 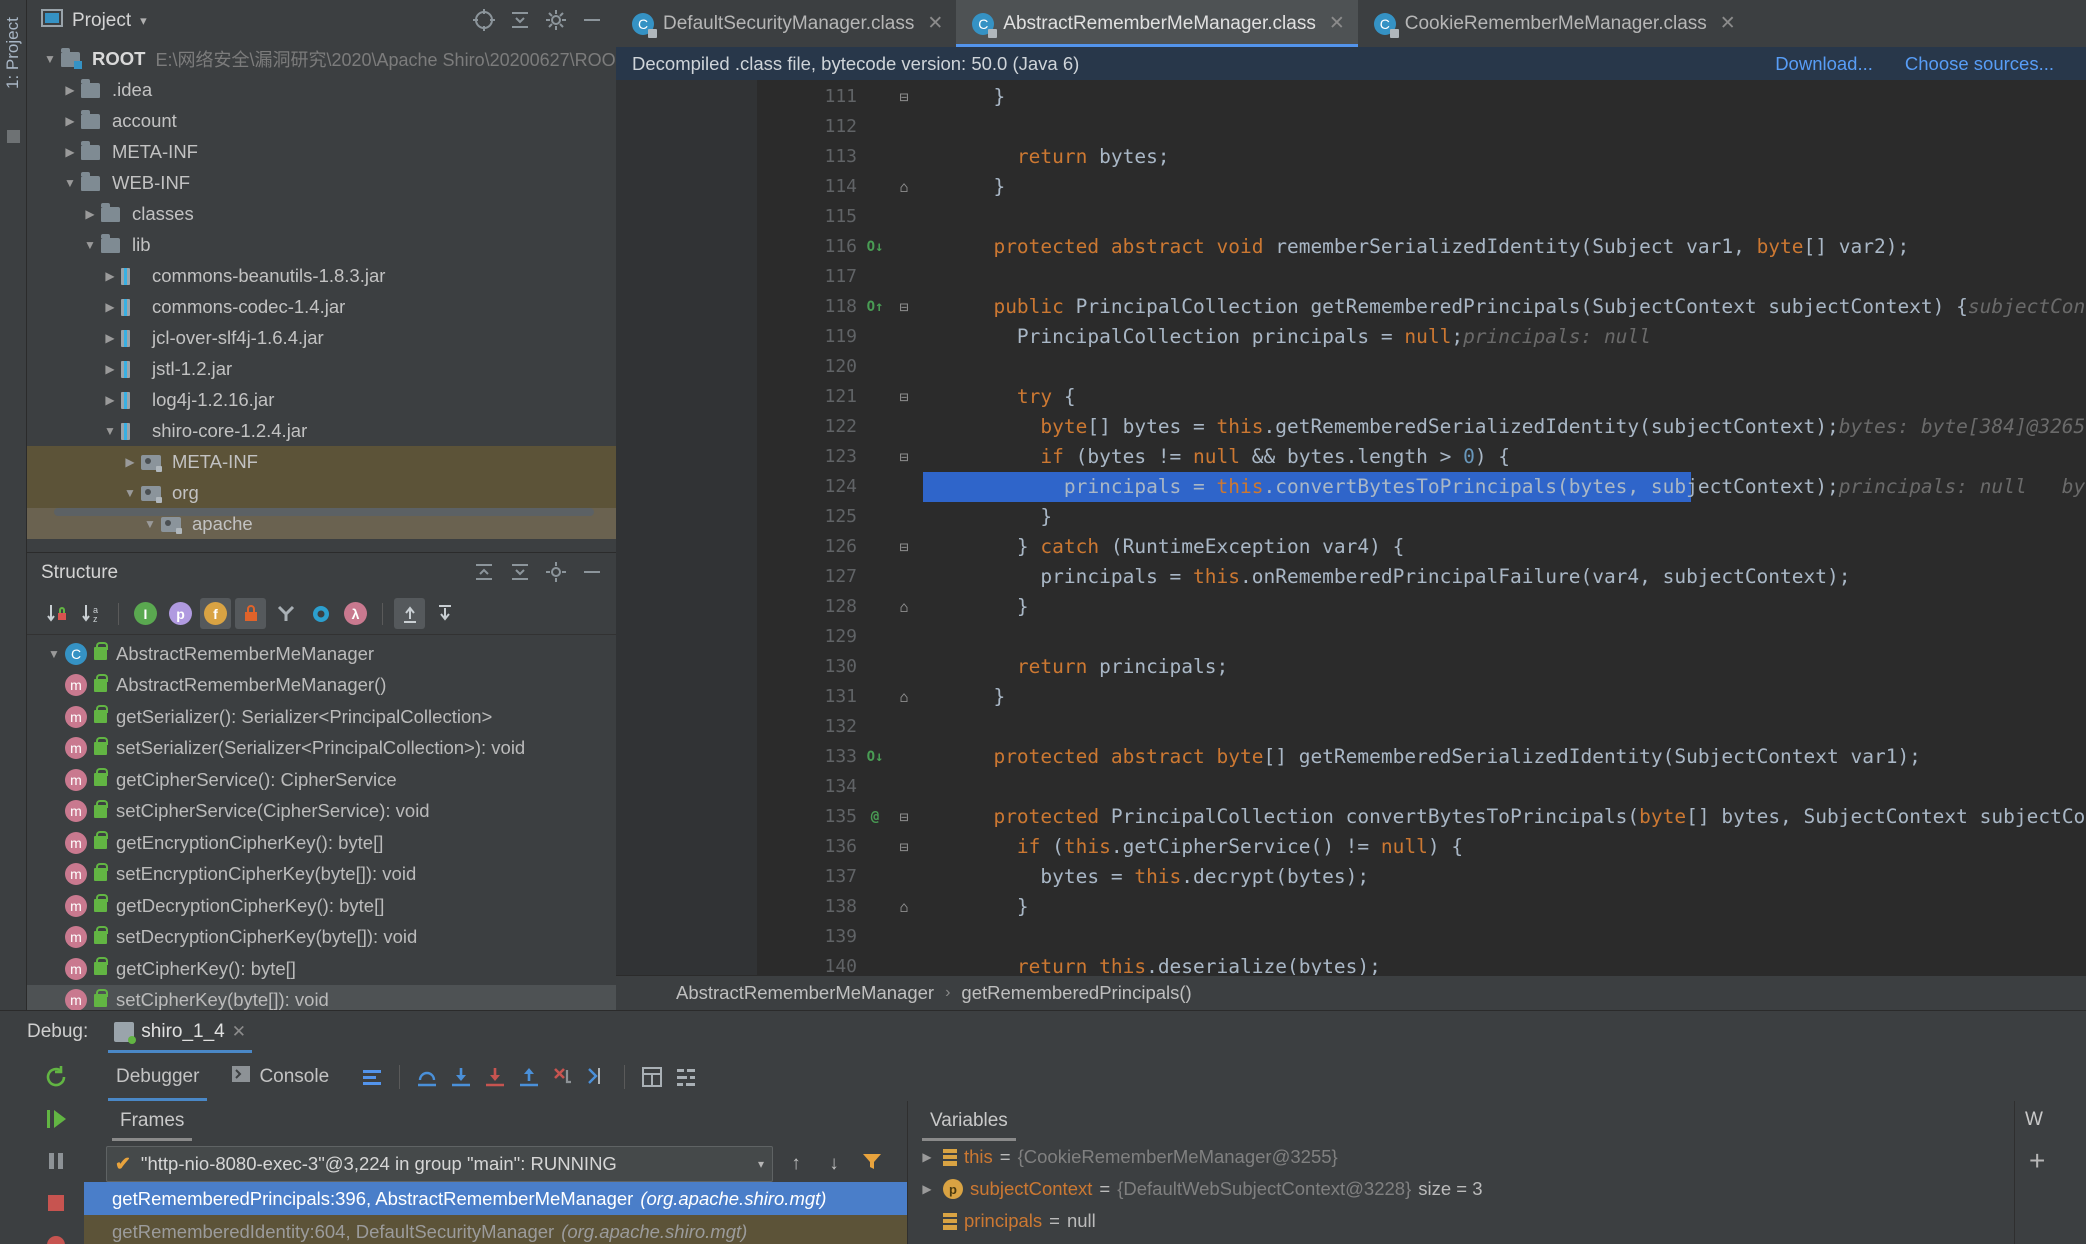 I want to click on gutter-marker: O↓, so click(x=875, y=247).